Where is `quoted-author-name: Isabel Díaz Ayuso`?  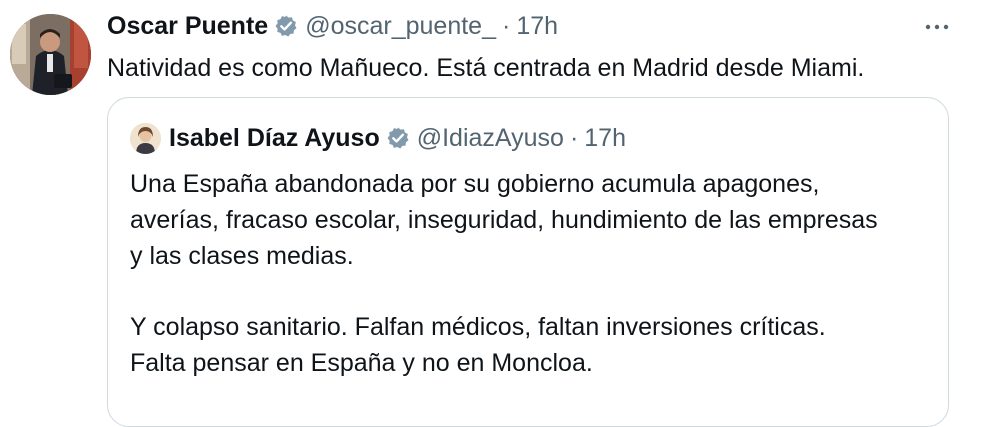
quoted-author-name: Isabel Díaz Ayuso is located at coordinates (274, 138).